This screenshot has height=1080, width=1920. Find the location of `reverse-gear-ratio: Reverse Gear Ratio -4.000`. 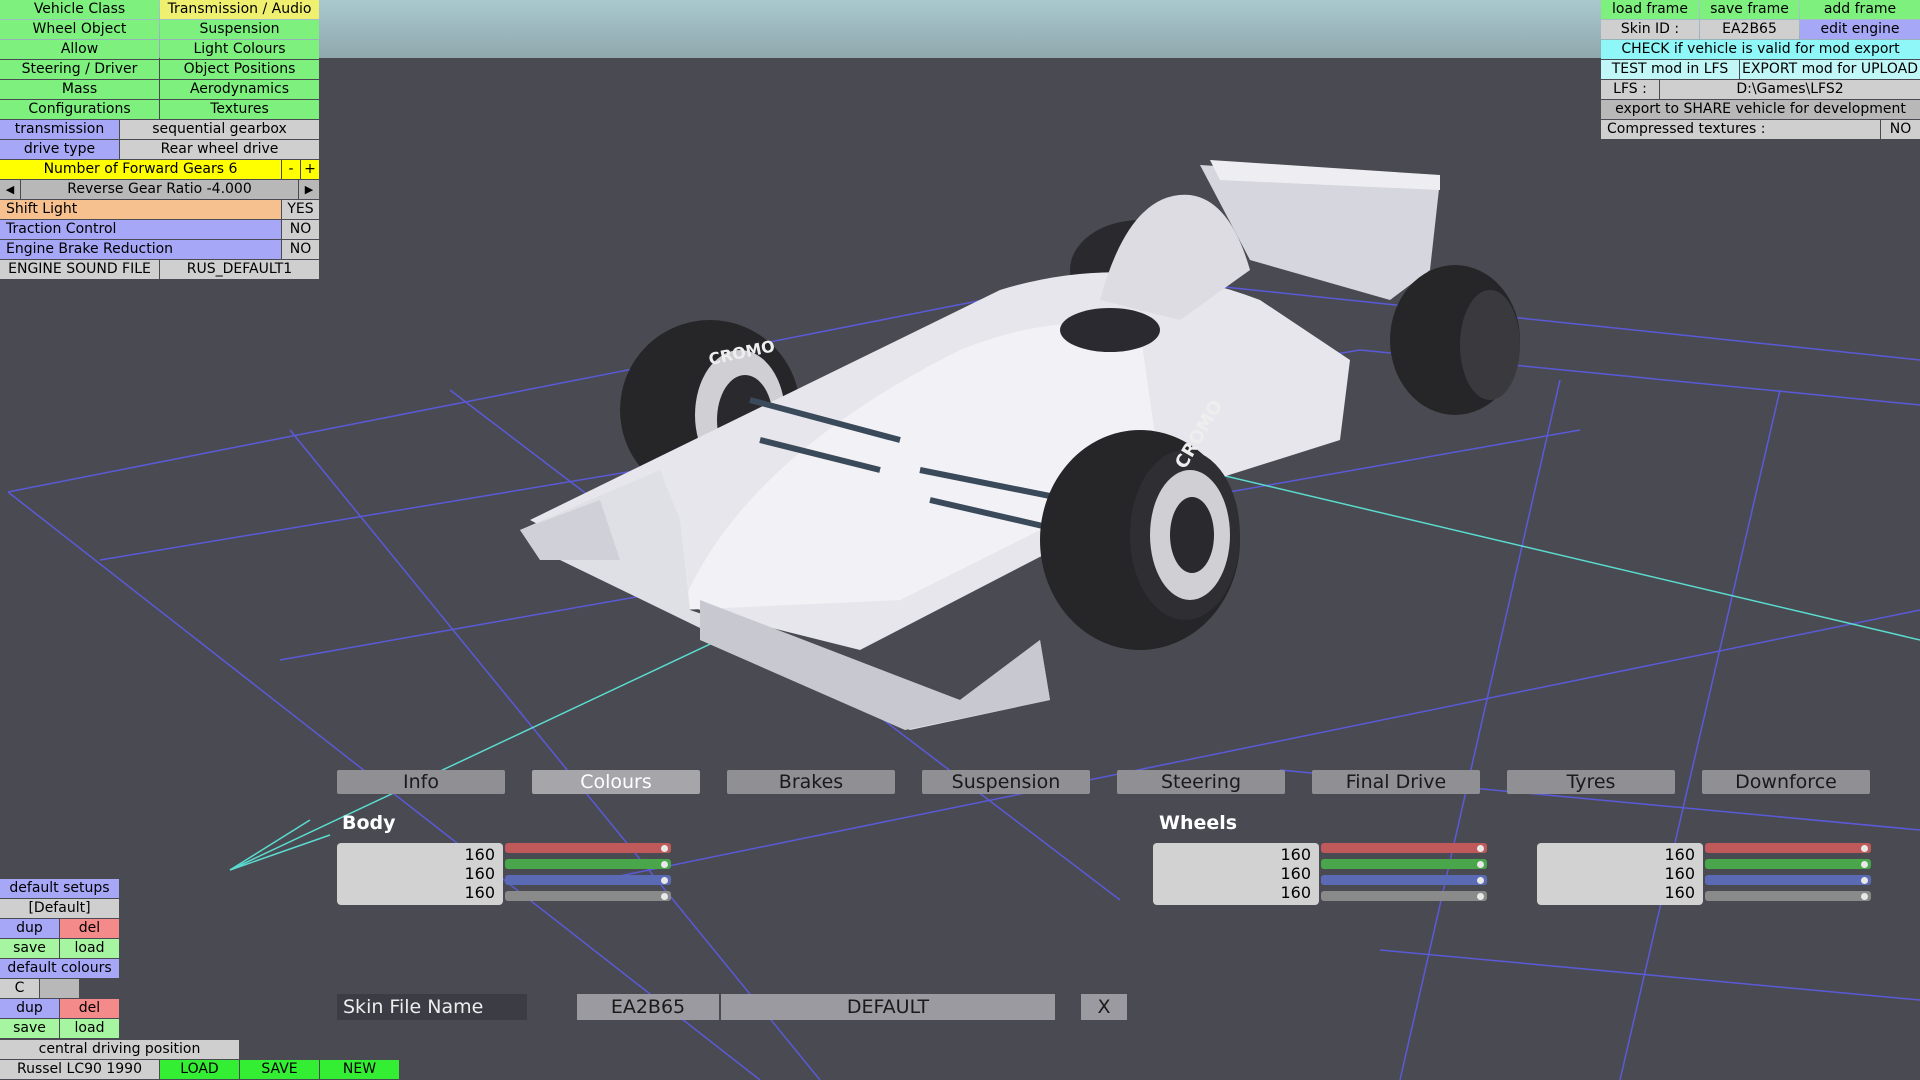

reverse-gear-ratio: Reverse Gear Ratio -4.000 is located at coordinates (159, 189).